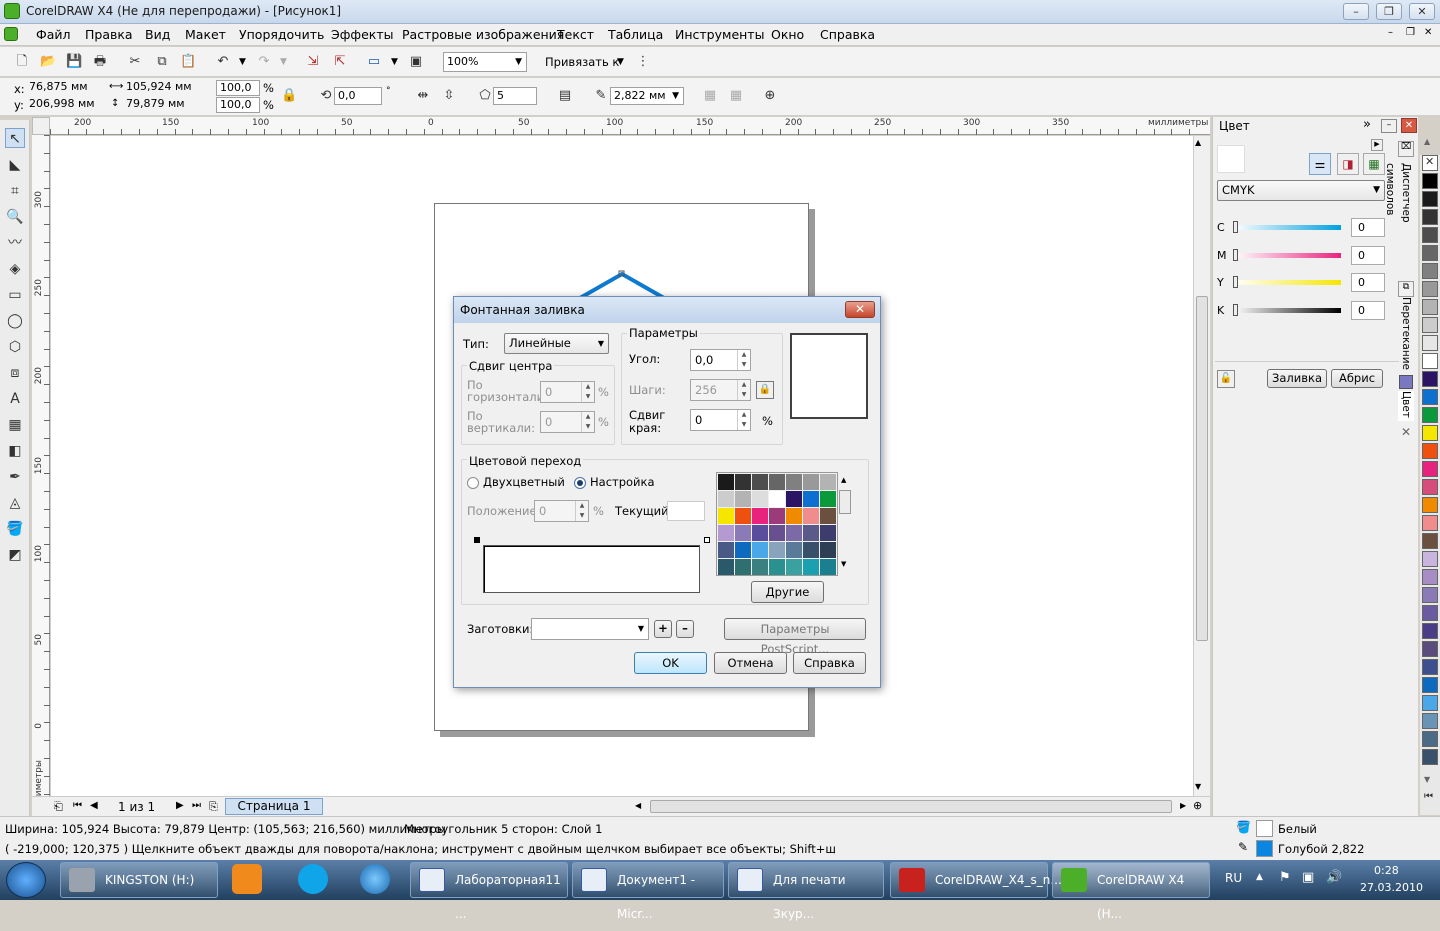 Image resolution: width=1440 pixels, height=931 pixels. What do you see at coordinates (843, 480) in the screenshot?
I see `grid-scroll-up-icon: ▲` at bounding box center [843, 480].